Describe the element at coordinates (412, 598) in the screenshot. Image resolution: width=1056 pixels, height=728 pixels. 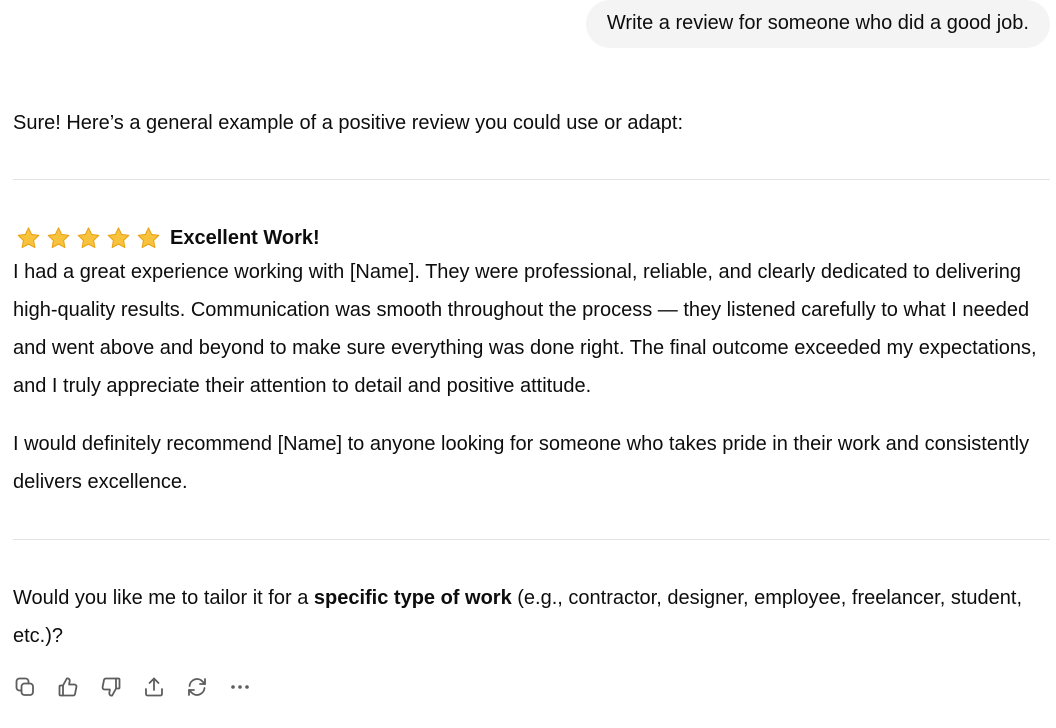
I see `question-bold-text: specific type of work` at that location.